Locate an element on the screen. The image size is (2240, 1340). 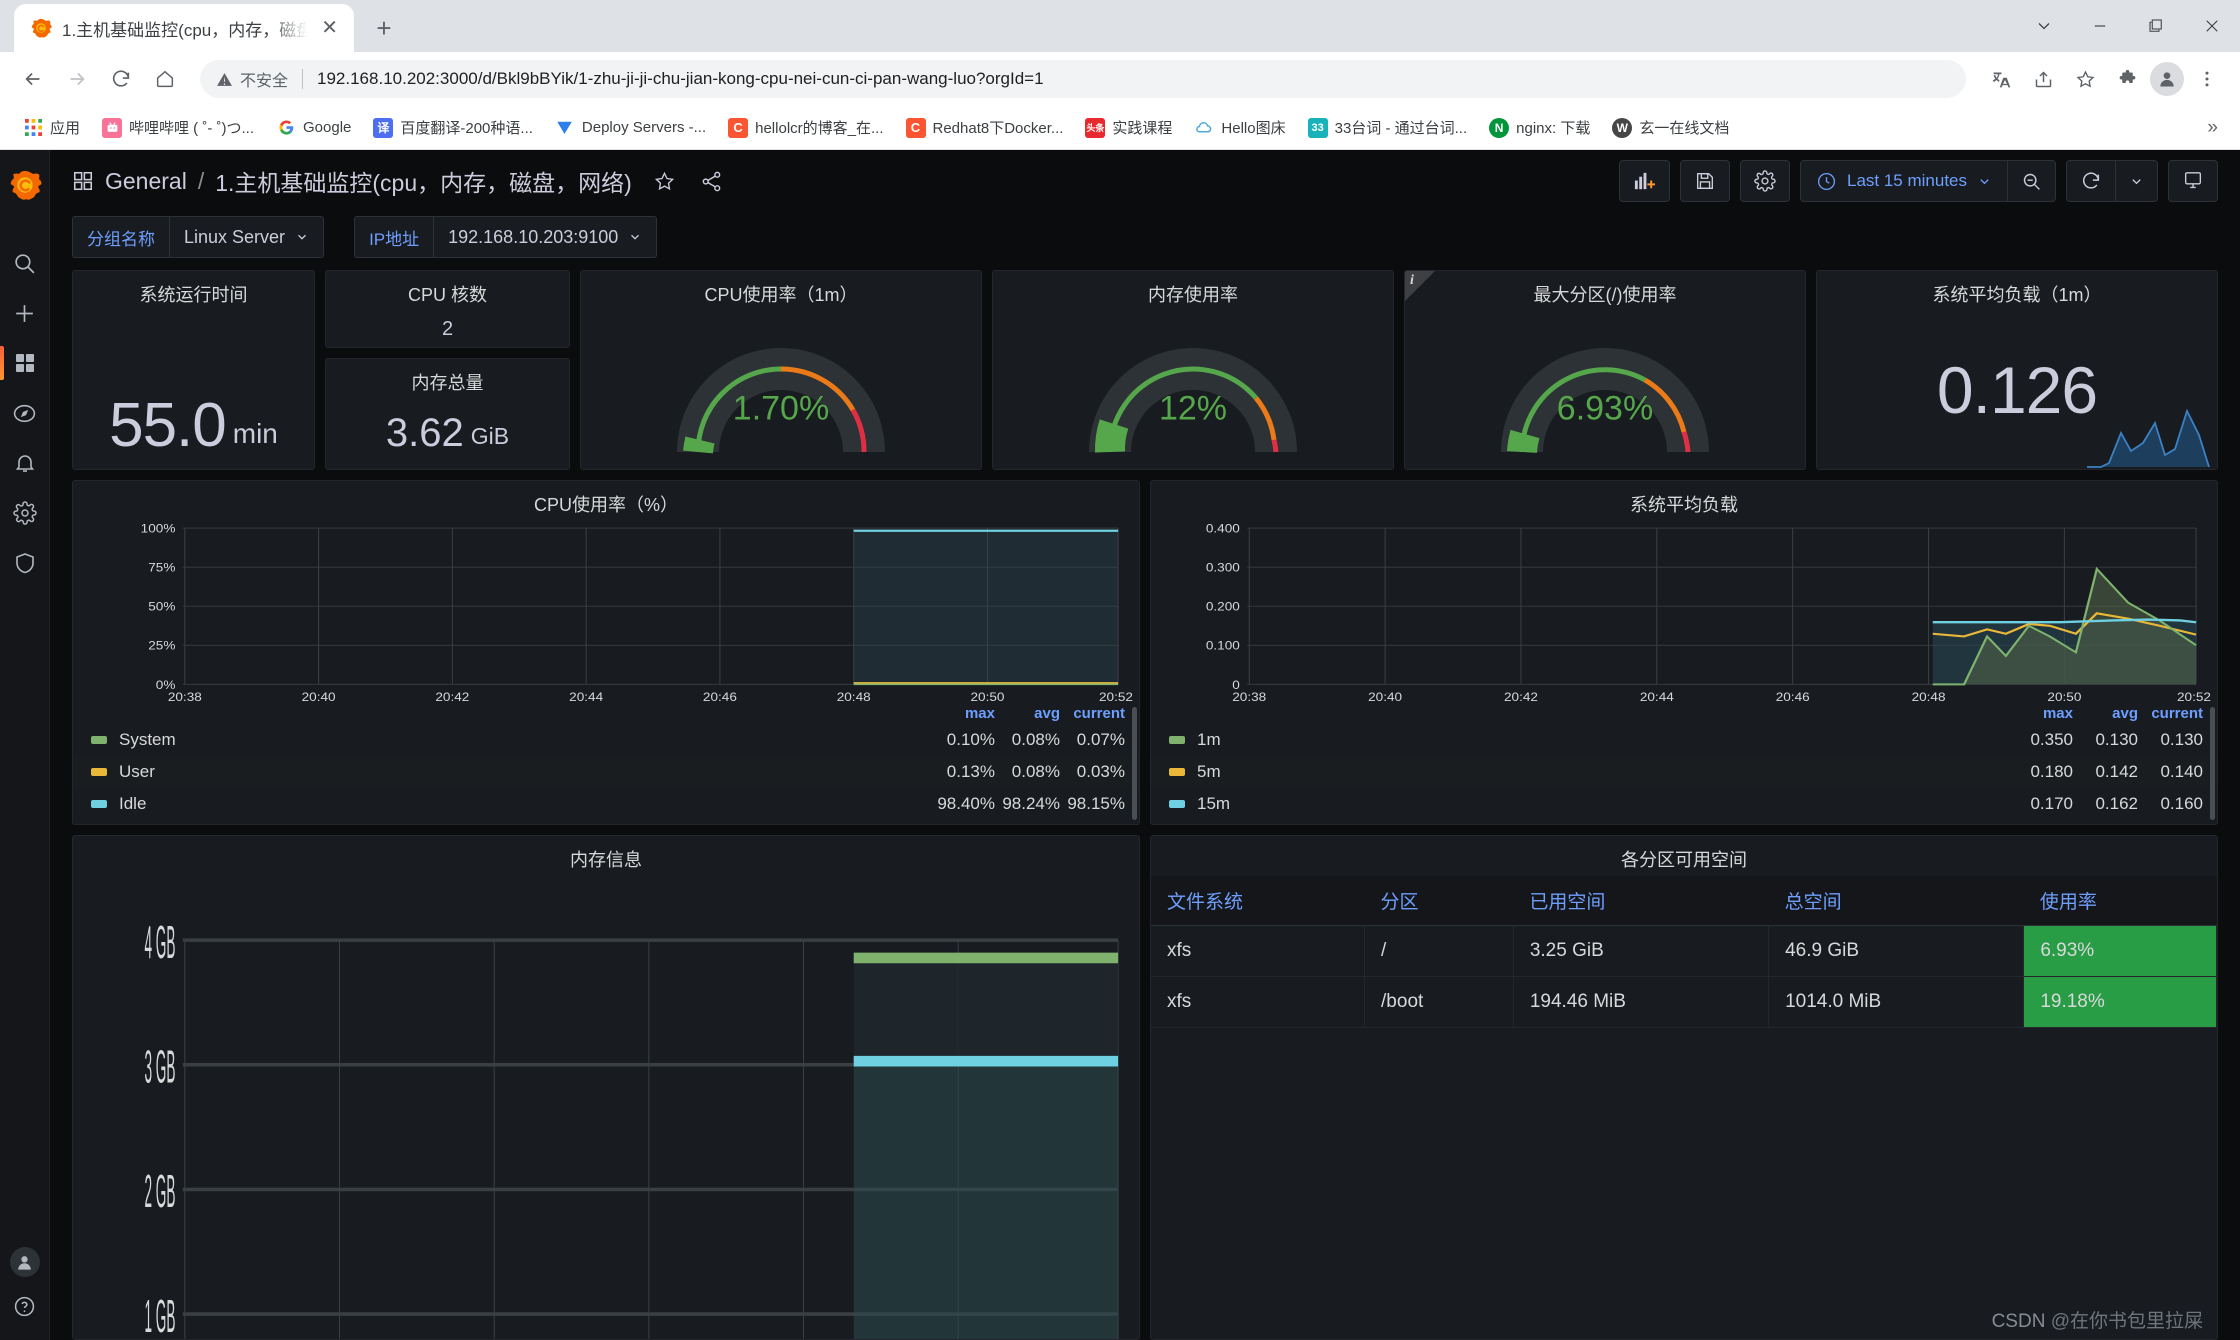
panel-mem-total: 内存总量 3.62 GiB is located at coordinates (447, 414).